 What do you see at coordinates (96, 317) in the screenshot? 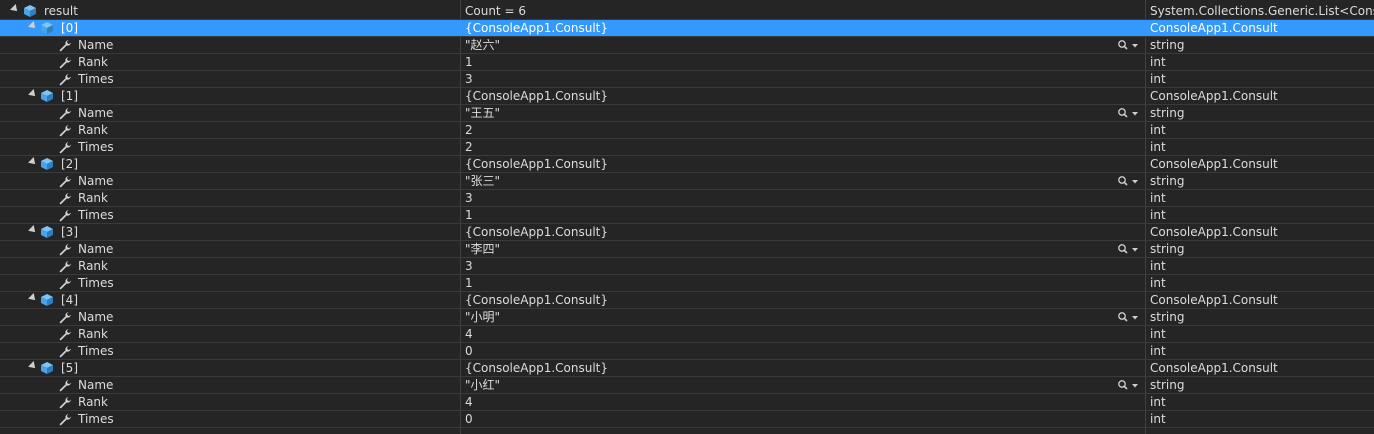
I see `property-name: Name` at bounding box center [96, 317].